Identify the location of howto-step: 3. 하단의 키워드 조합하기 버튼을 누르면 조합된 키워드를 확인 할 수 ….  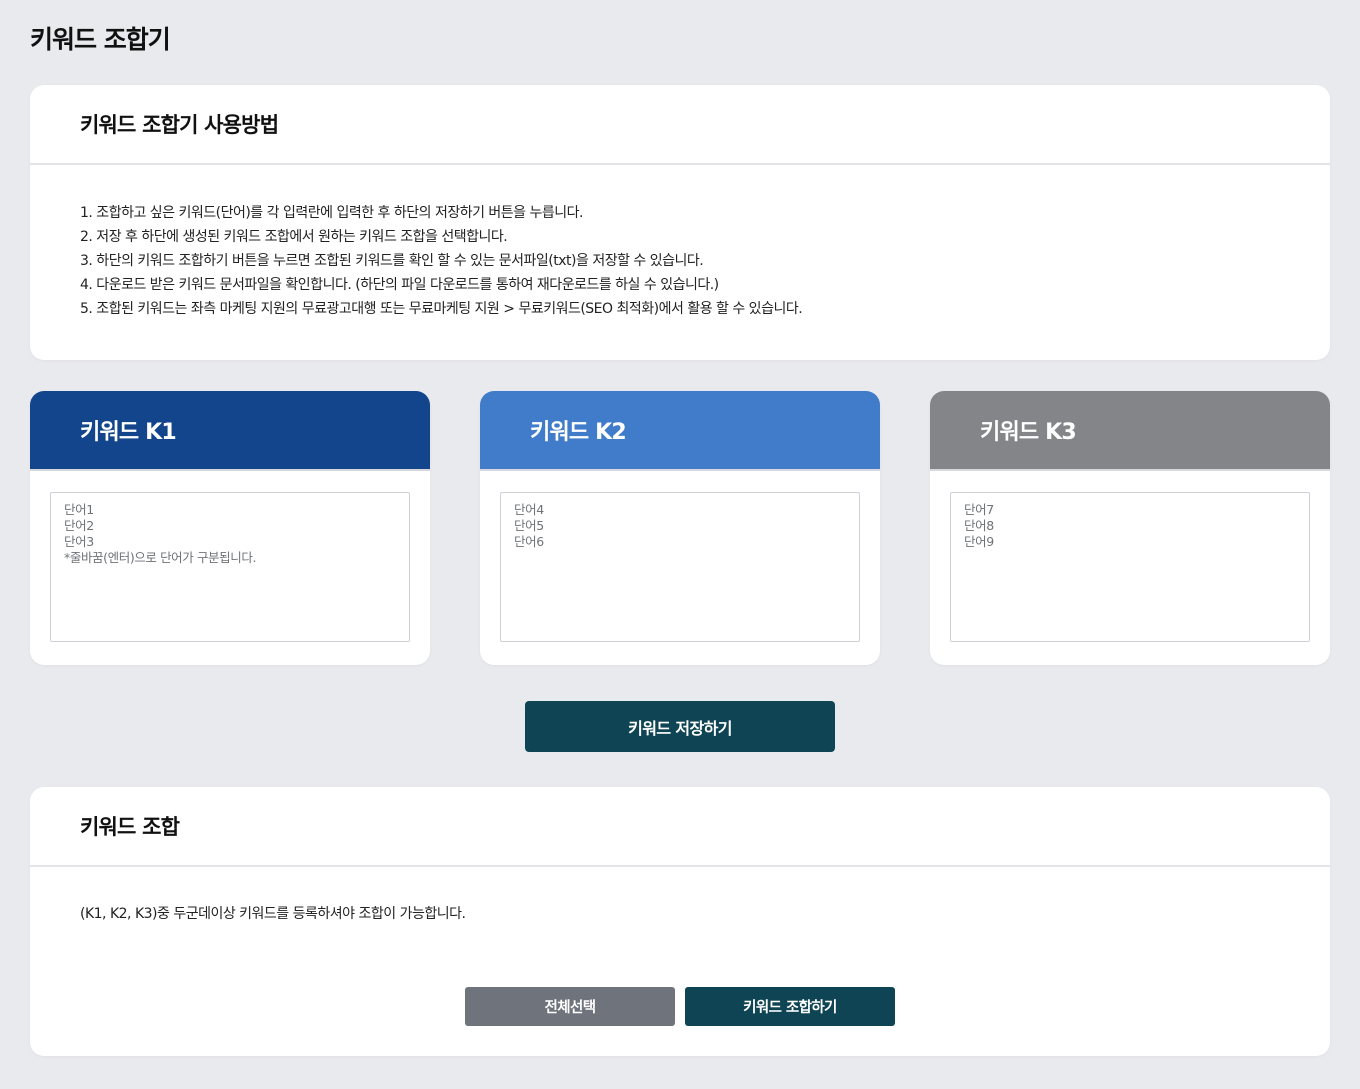
(392, 261).